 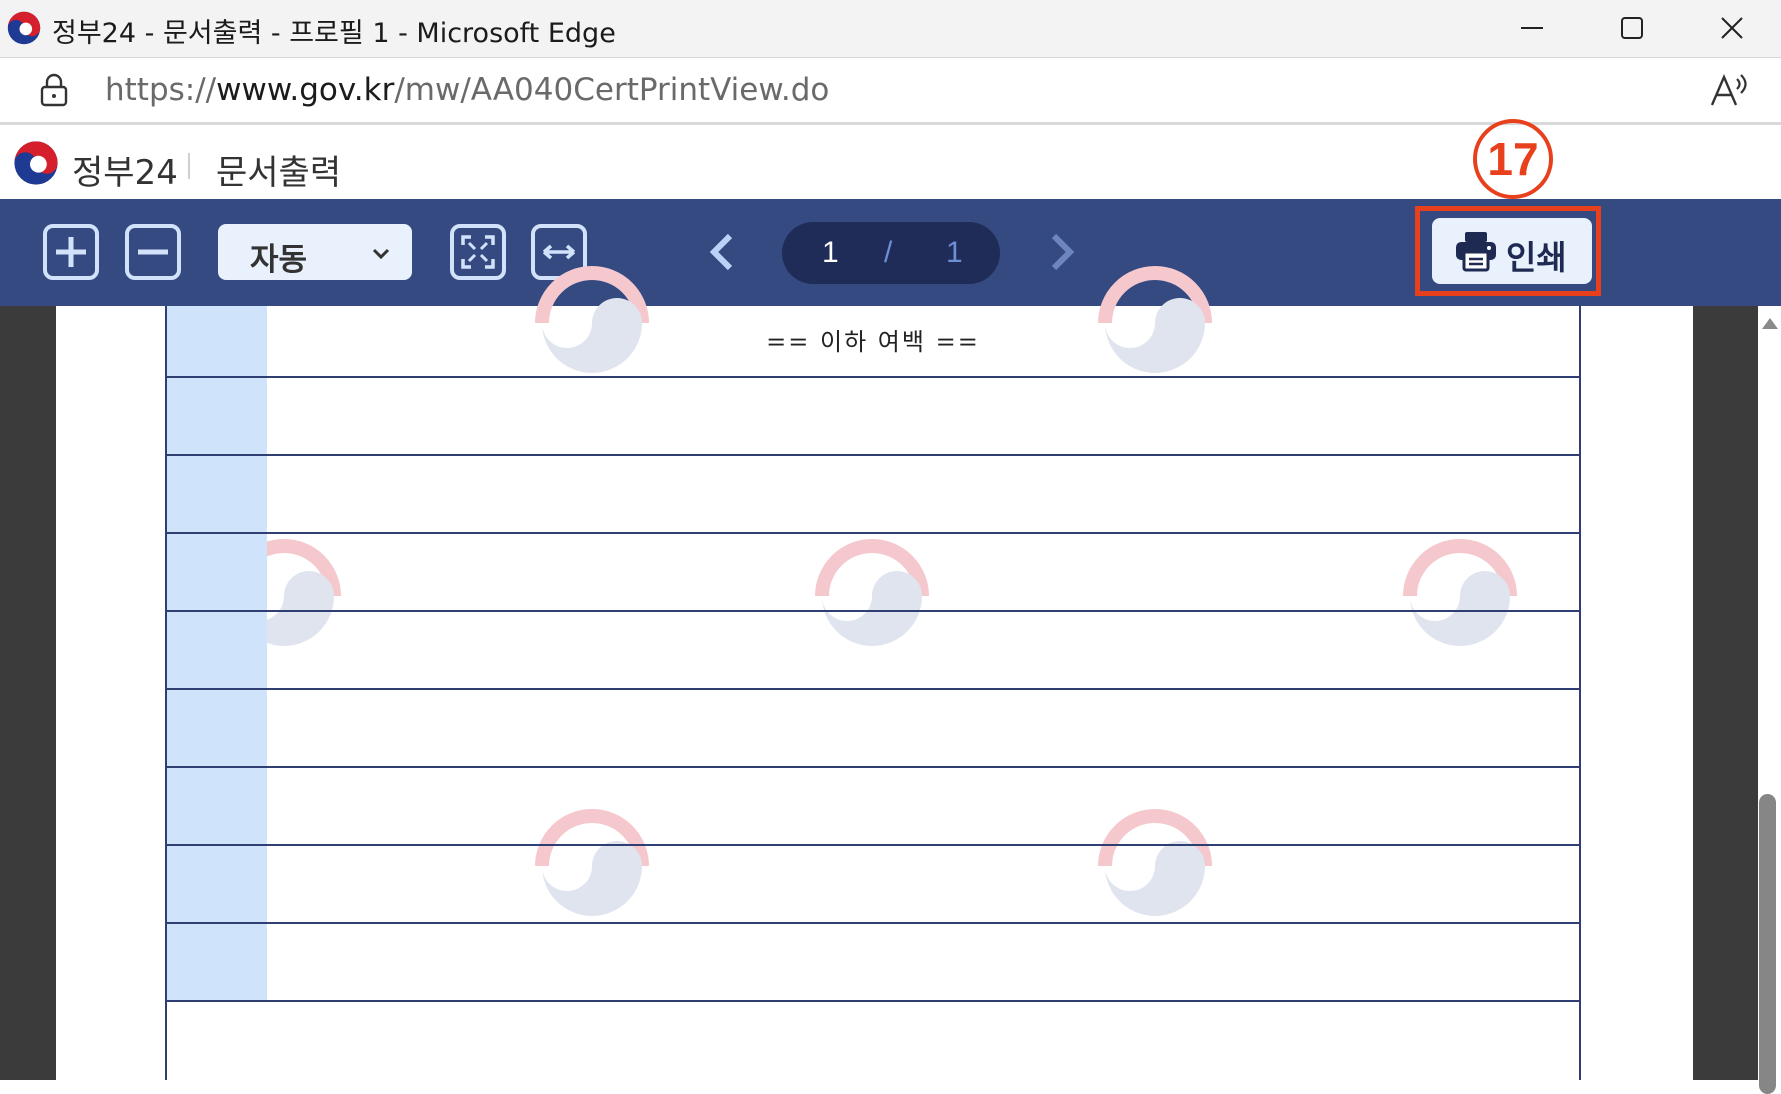 What do you see at coordinates (217, 654) in the screenshot?
I see `table-label-column` at bounding box center [217, 654].